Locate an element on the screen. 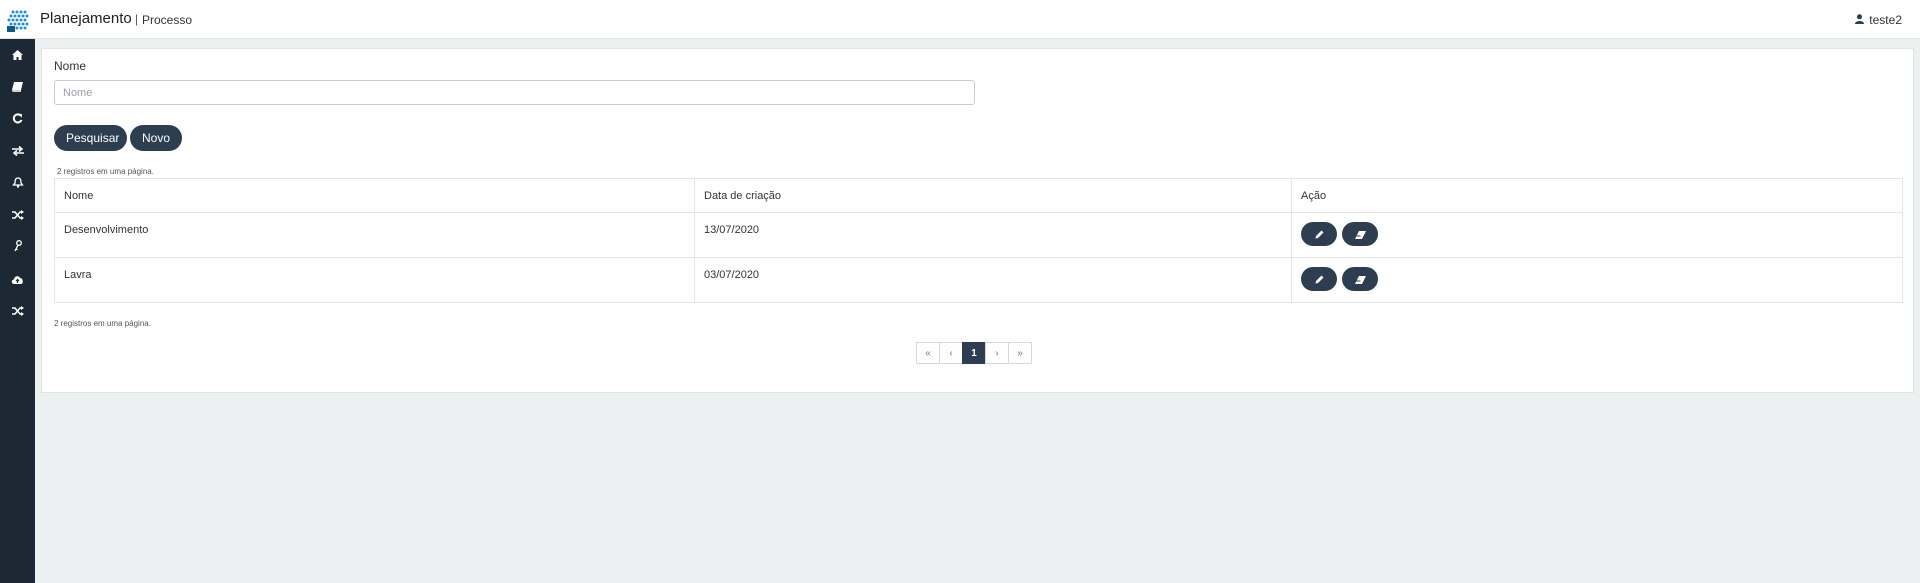  sidebar is located at coordinates (17, 311).